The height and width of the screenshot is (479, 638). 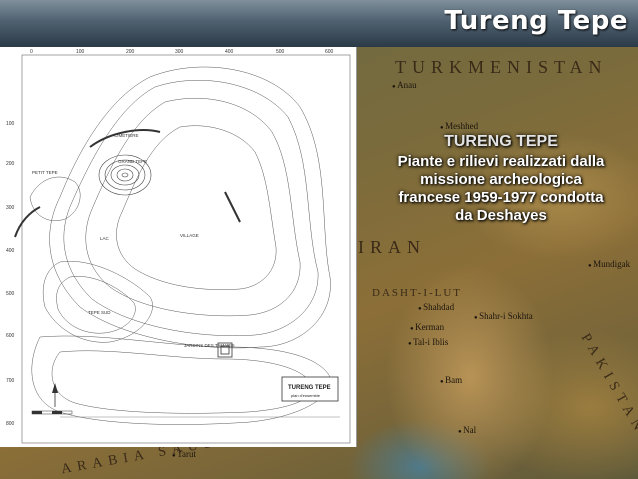 I want to click on y-tick: 500, so click(x=10, y=294).